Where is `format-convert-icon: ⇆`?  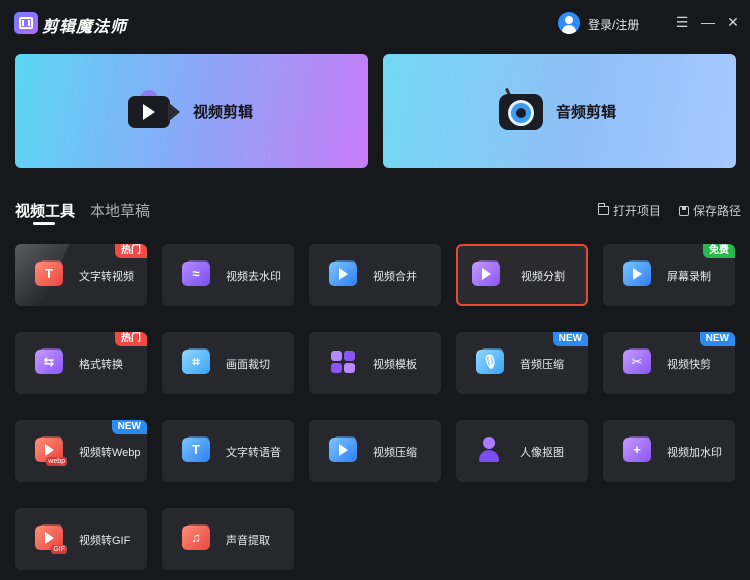 format-convert-icon: ⇆ is located at coordinates (49, 363).